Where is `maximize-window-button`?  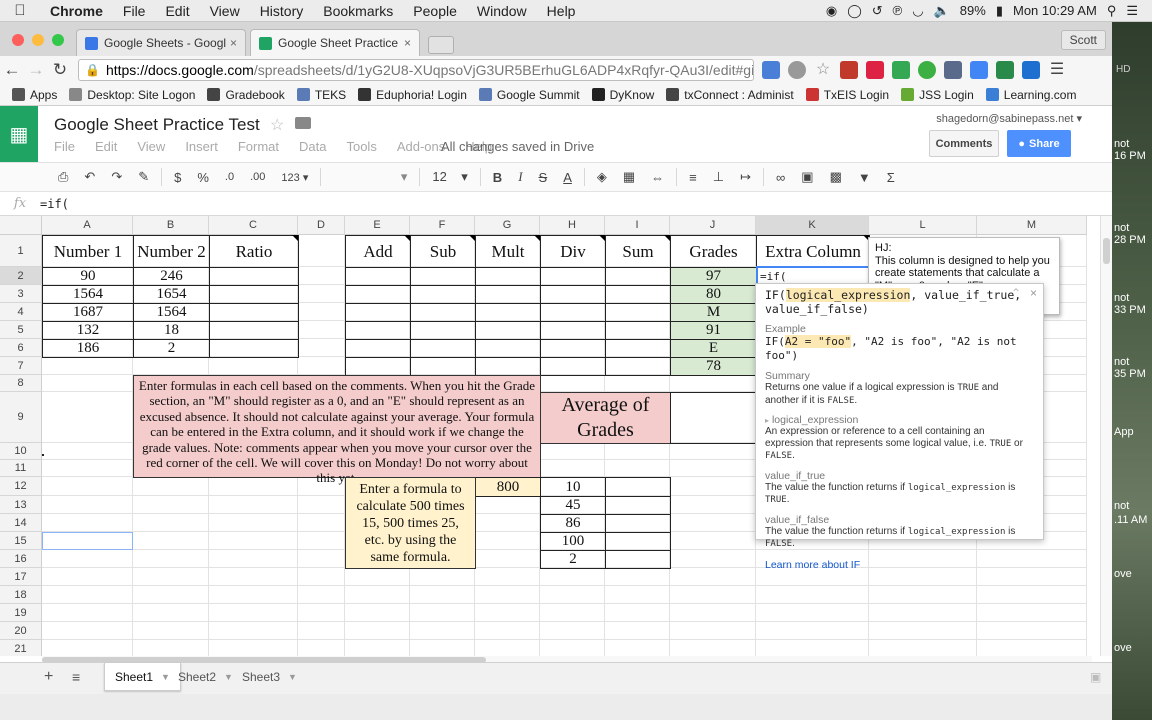
maximize-window-button is located at coordinates (58, 40).